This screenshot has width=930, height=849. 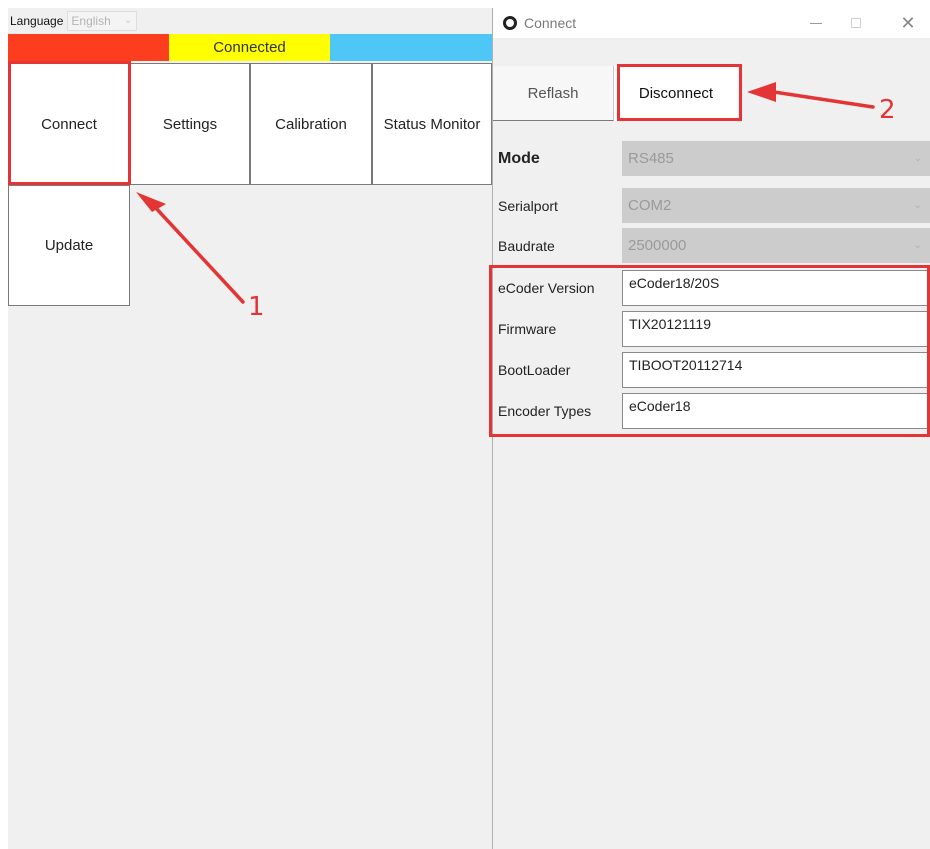 I want to click on baudrate-select: 2500000 ⌄, so click(x=776, y=245).